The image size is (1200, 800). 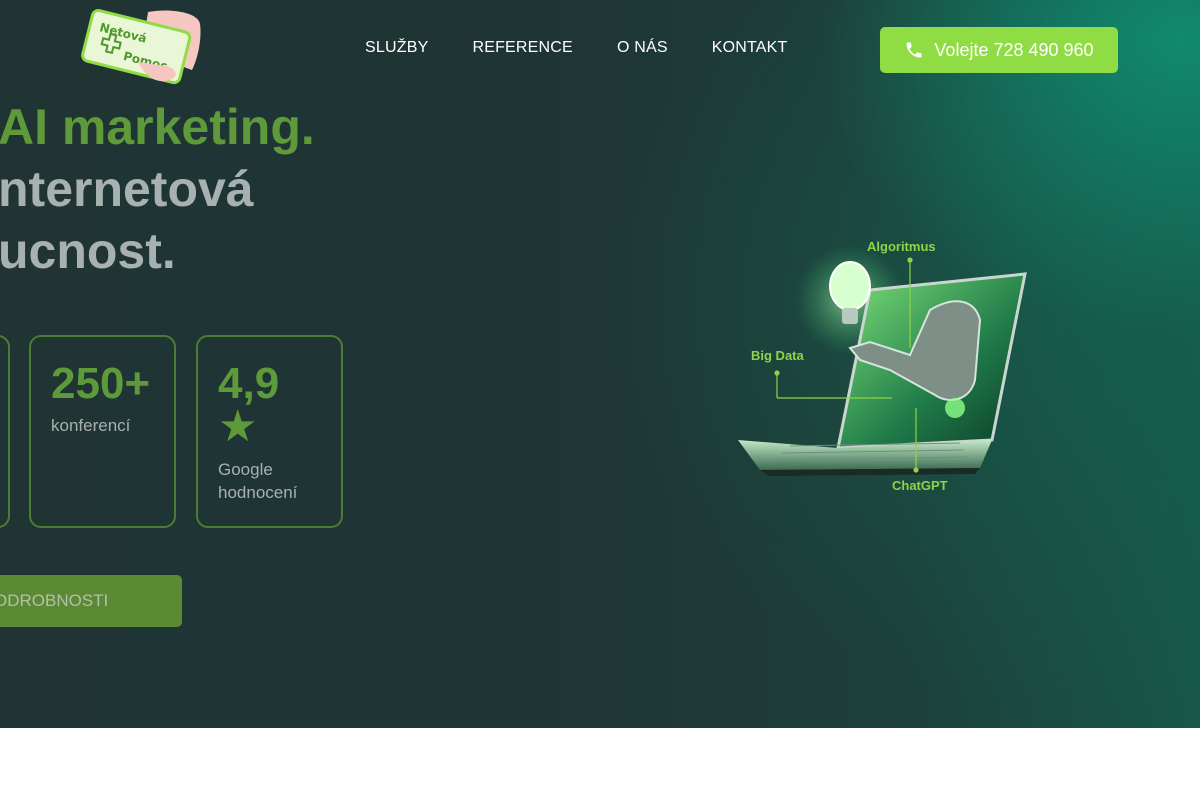 I want to click on nav-item-reference: REFERENCE, so click(x=522, y=48).